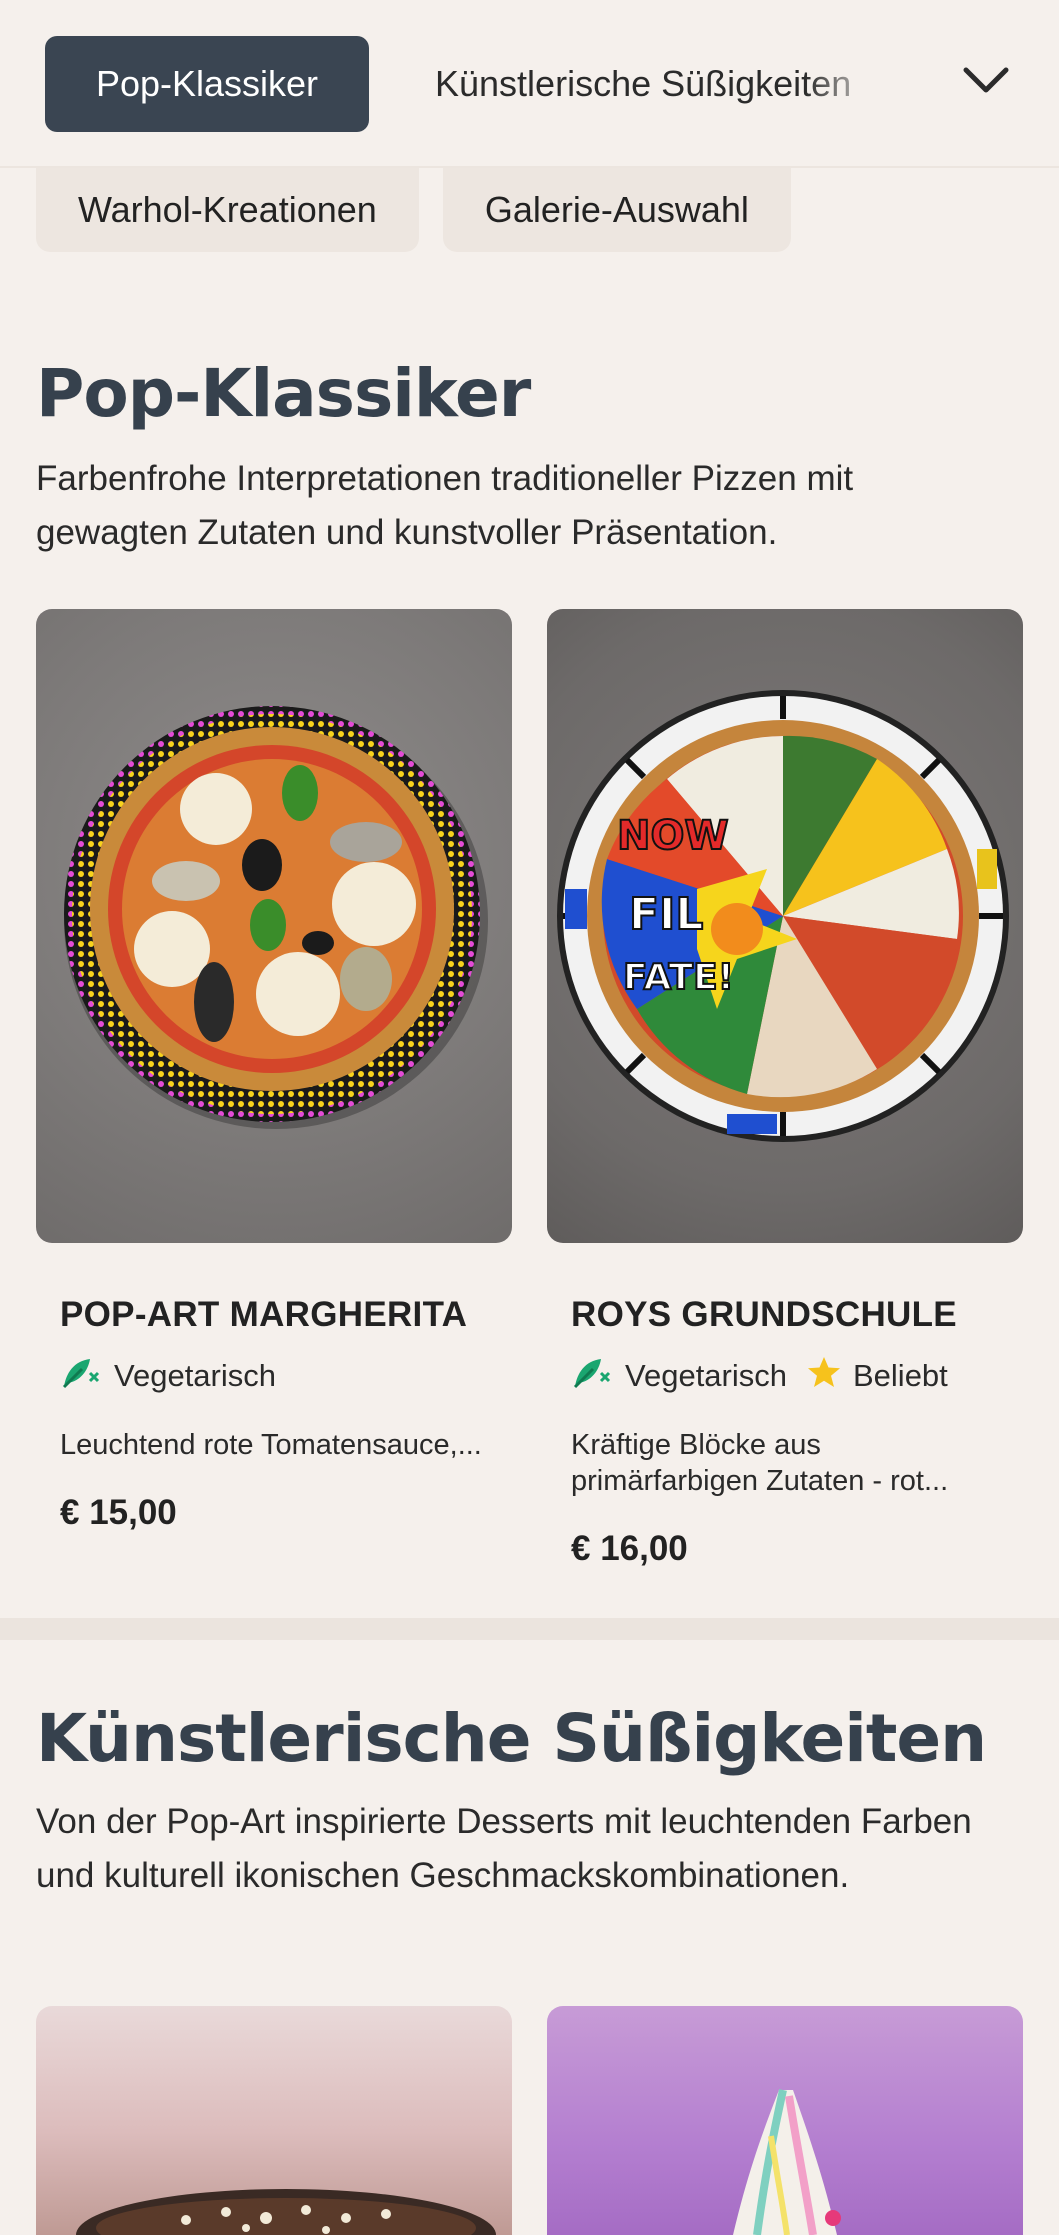  I want to click on section-divider, so click(529, 1629).